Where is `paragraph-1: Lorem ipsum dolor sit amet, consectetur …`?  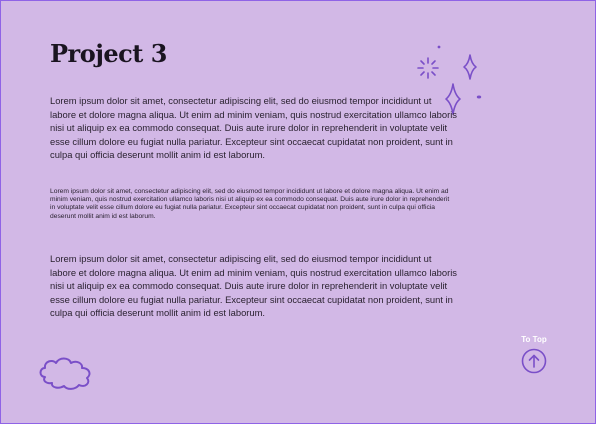
paragraph-1: Lorem ipsum dolor sit amet, consectetur … is located at coordinates (253, 127).